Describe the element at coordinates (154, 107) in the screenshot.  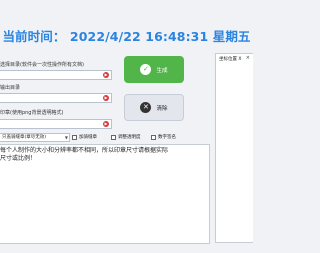
I see `clear-button: ✕ 清除` at that location.